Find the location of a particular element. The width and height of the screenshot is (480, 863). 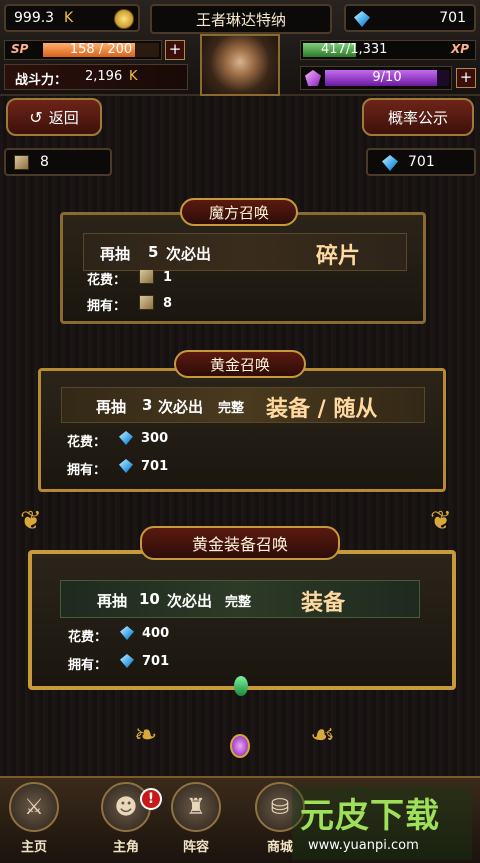

watermark-text: 元皮下载 is located at coordinates (370, 816).